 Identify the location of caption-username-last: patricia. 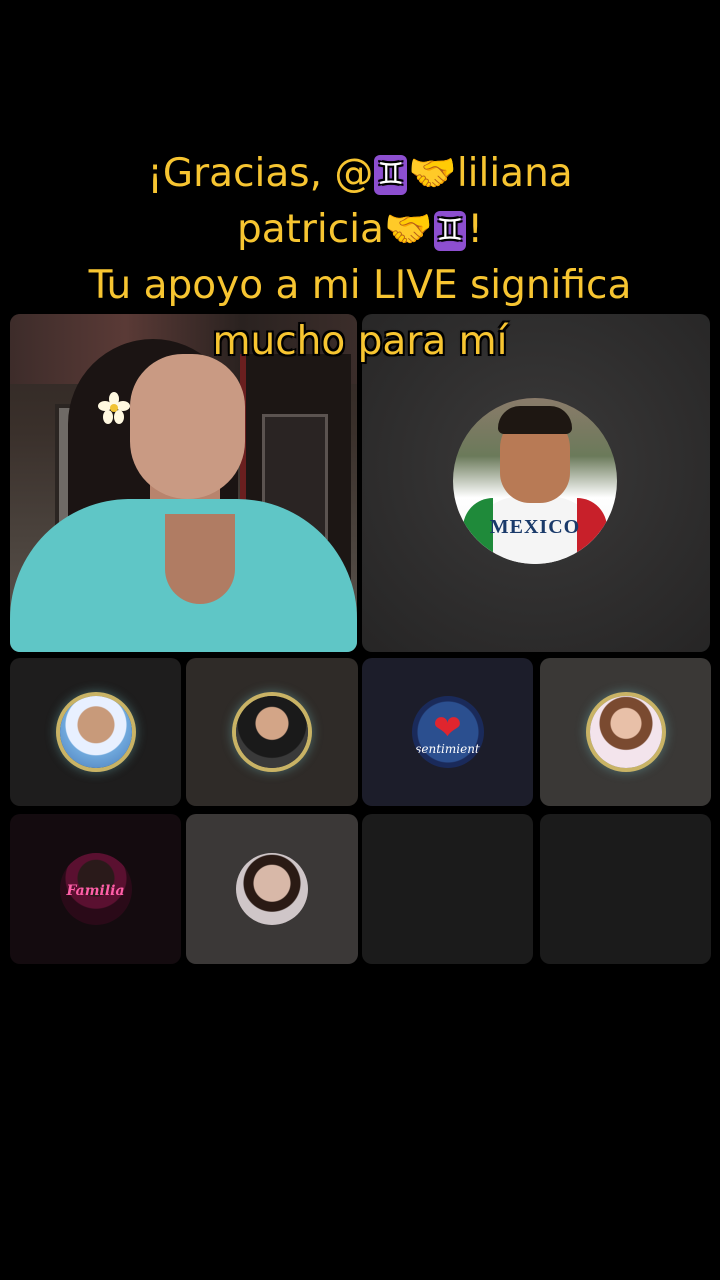
(310, 229).